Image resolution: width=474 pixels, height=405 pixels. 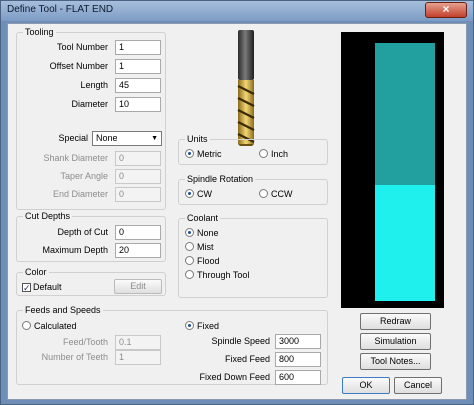 What do you see at coordinates (60, 9) in the screenshot?
I see `window-title: Define Tool - FLAT END` at bounding box center [60, 9].